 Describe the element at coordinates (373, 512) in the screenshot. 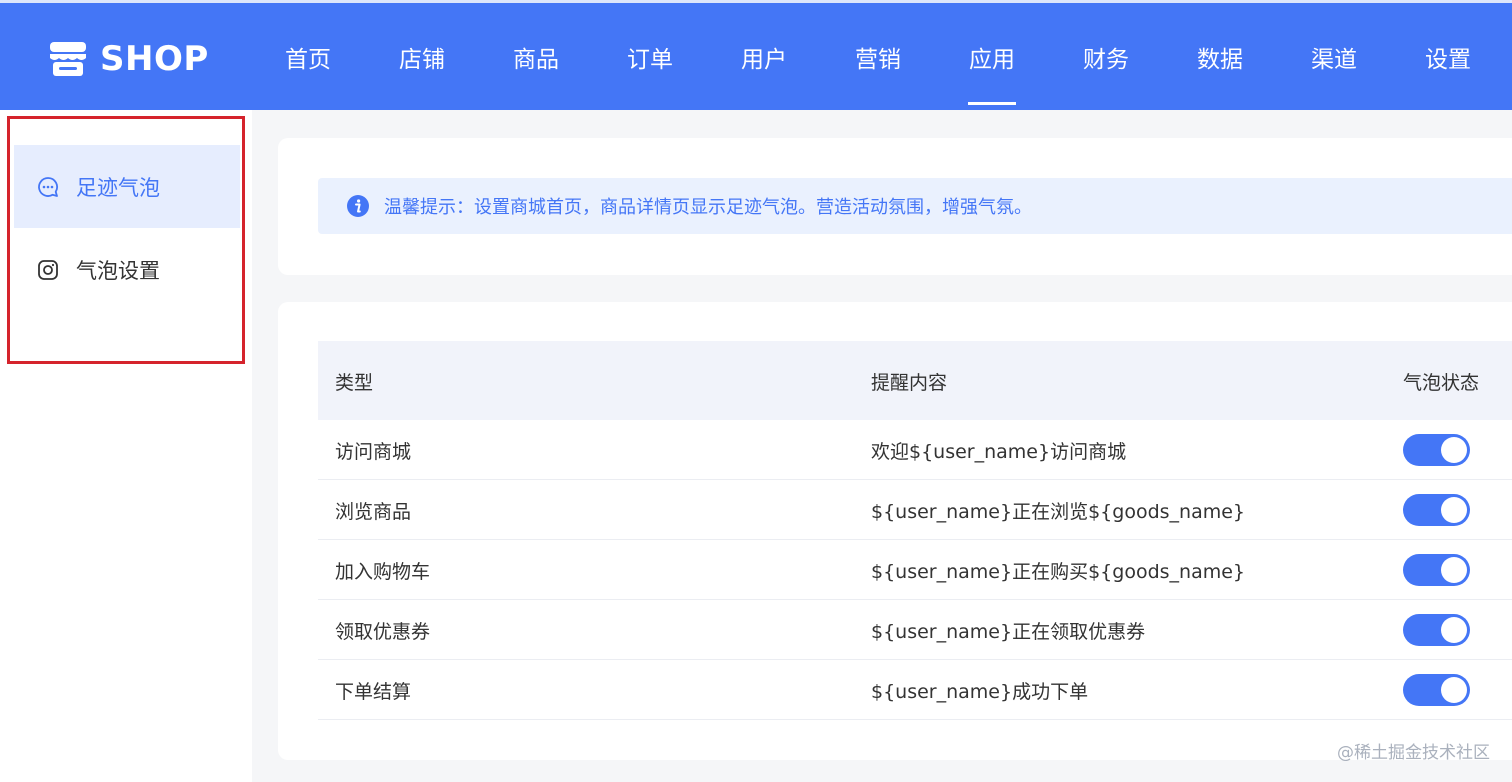

I see `cell-type: 浏览商品` at that location.